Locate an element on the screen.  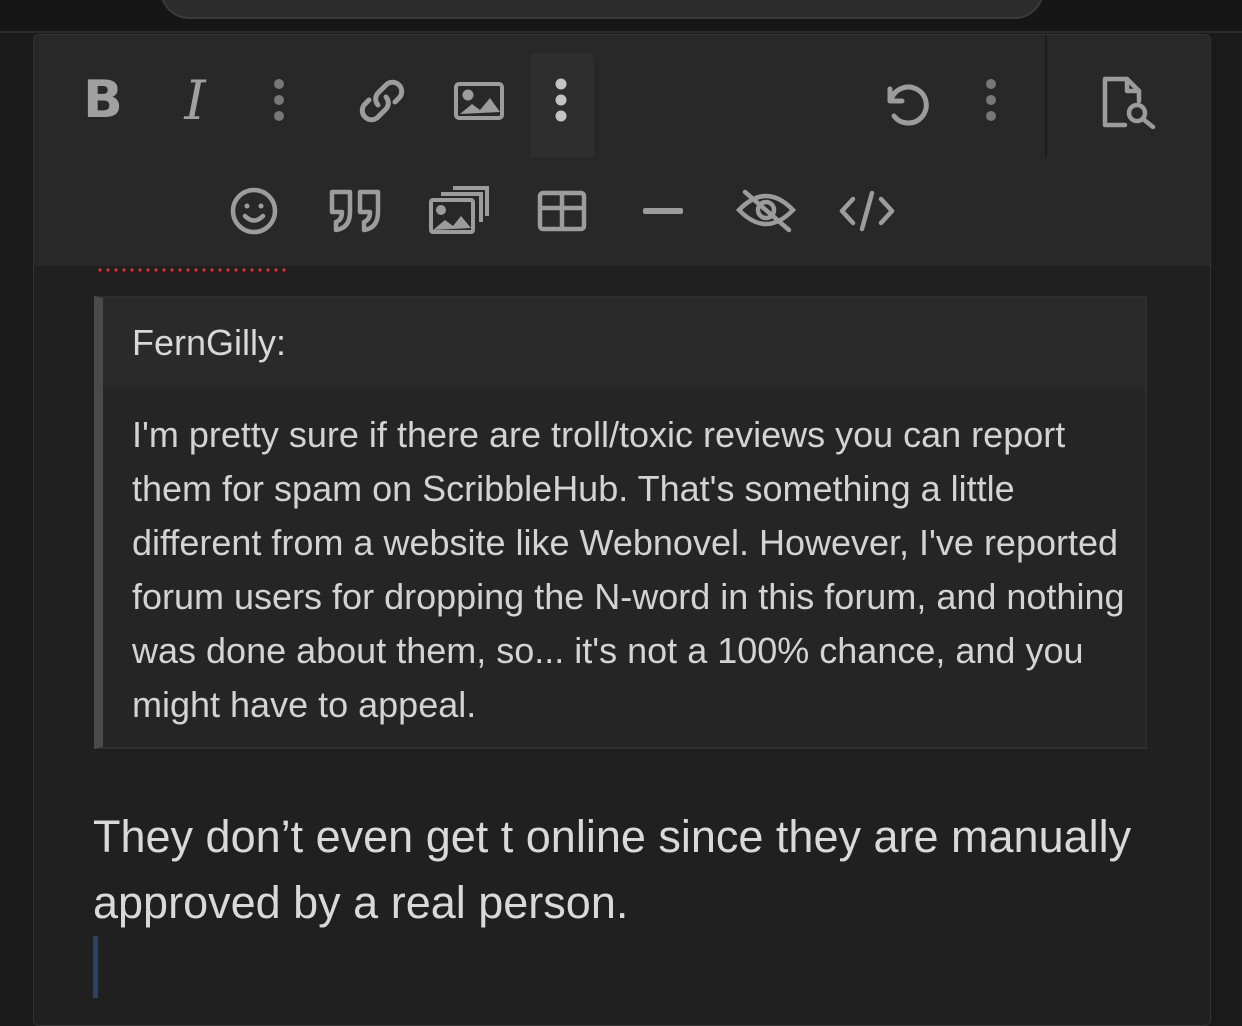
top-bar is located at coordinates (621, 16).